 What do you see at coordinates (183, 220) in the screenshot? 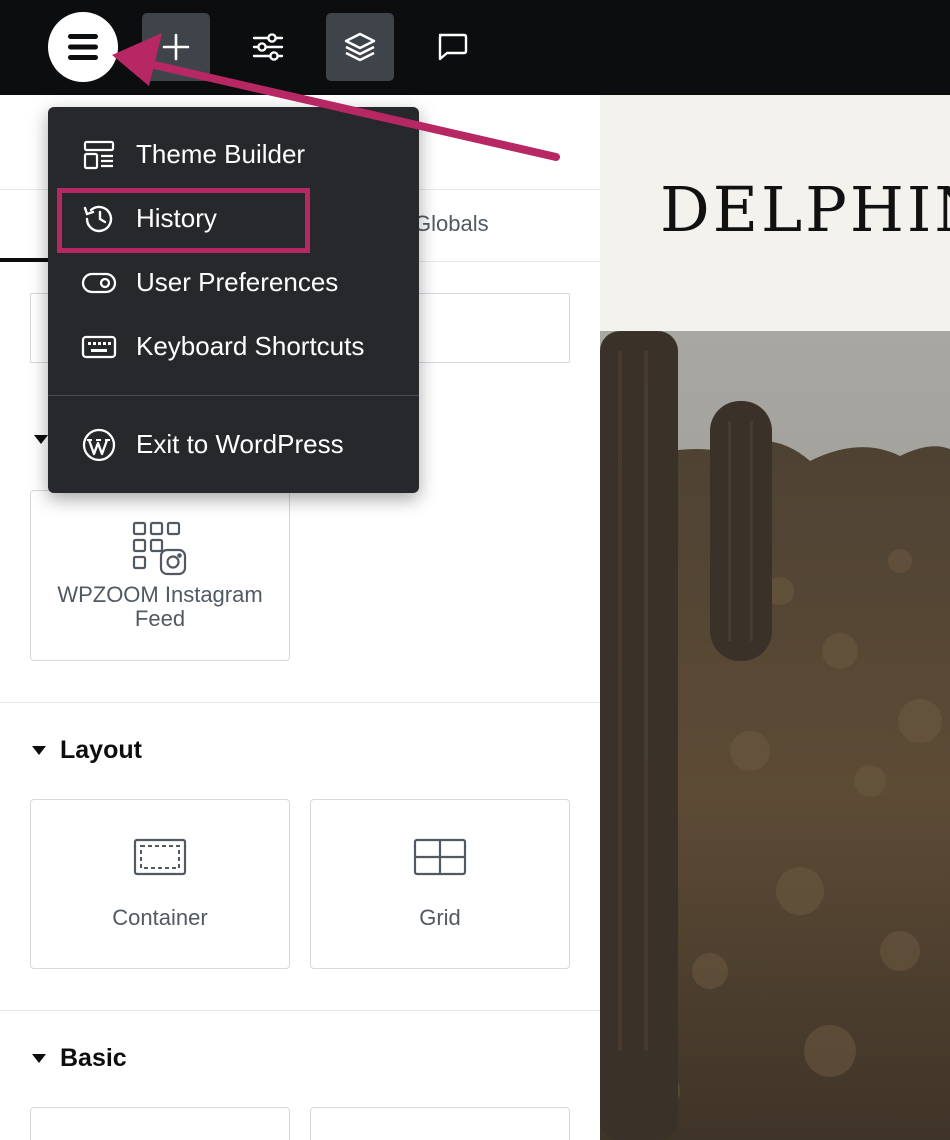
I see `history-highlight-box` at bounding box center [183, 220].